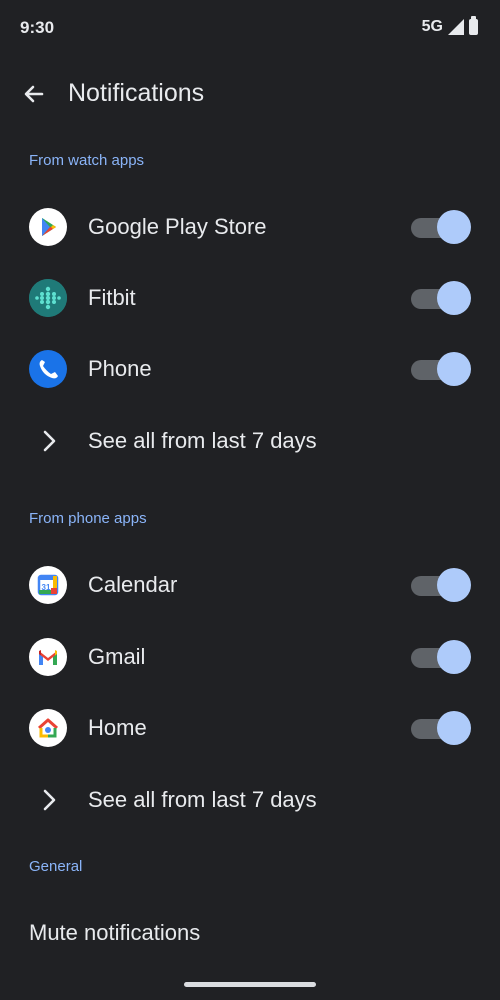 Image resolution: width=500 pixels, height=1000 pixels. What do you see at coordinates (117, 656) in the screenshot?
I see `app-name: Gmail` at bounding box center [117, 656].